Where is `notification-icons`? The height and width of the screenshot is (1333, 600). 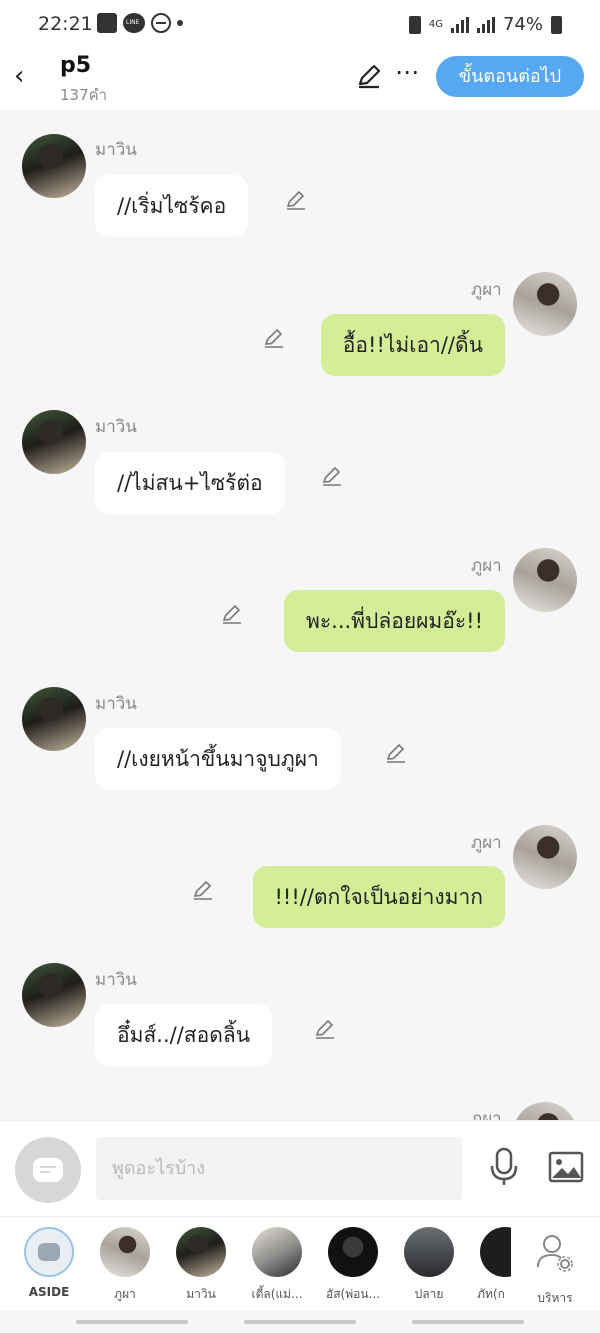 notification-icons is located at coordinates (140, 23).